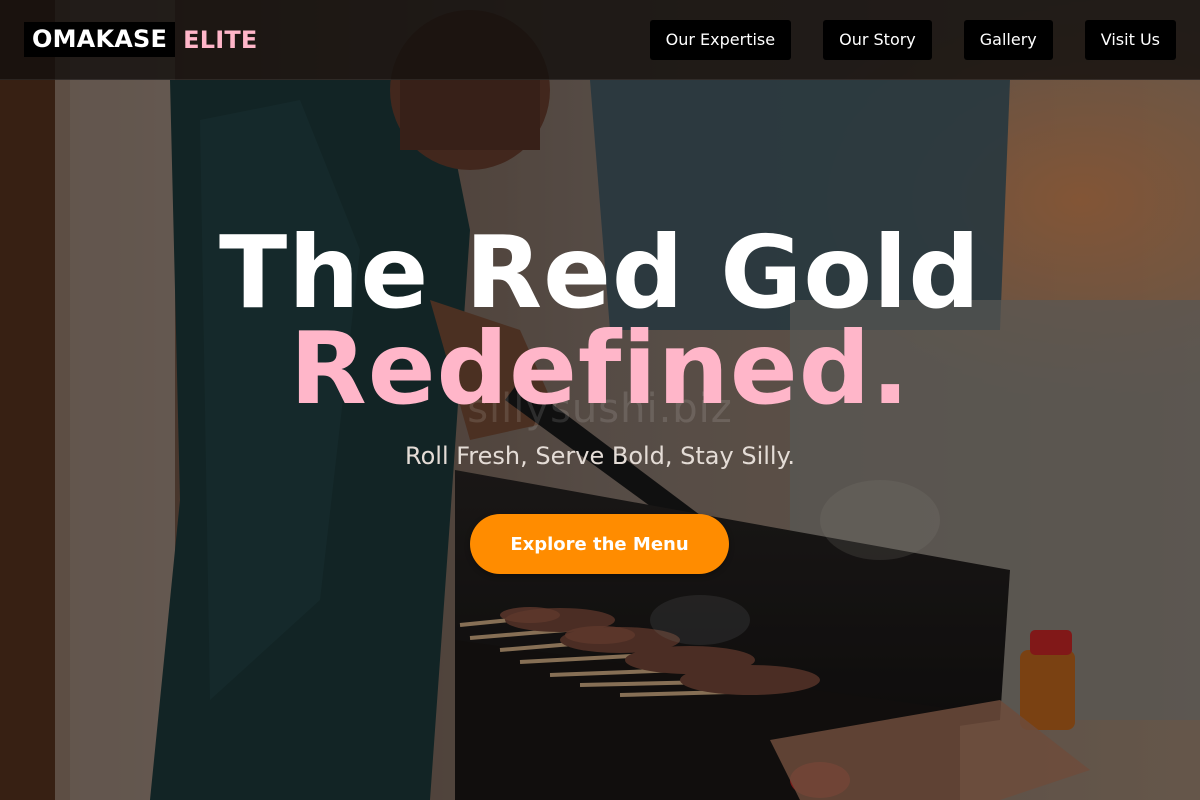  What do you see at coordinates (599, 544) in the screenshot?
I see `explore-menu-button: Explore the Menu` at bounding box center [599, 544].